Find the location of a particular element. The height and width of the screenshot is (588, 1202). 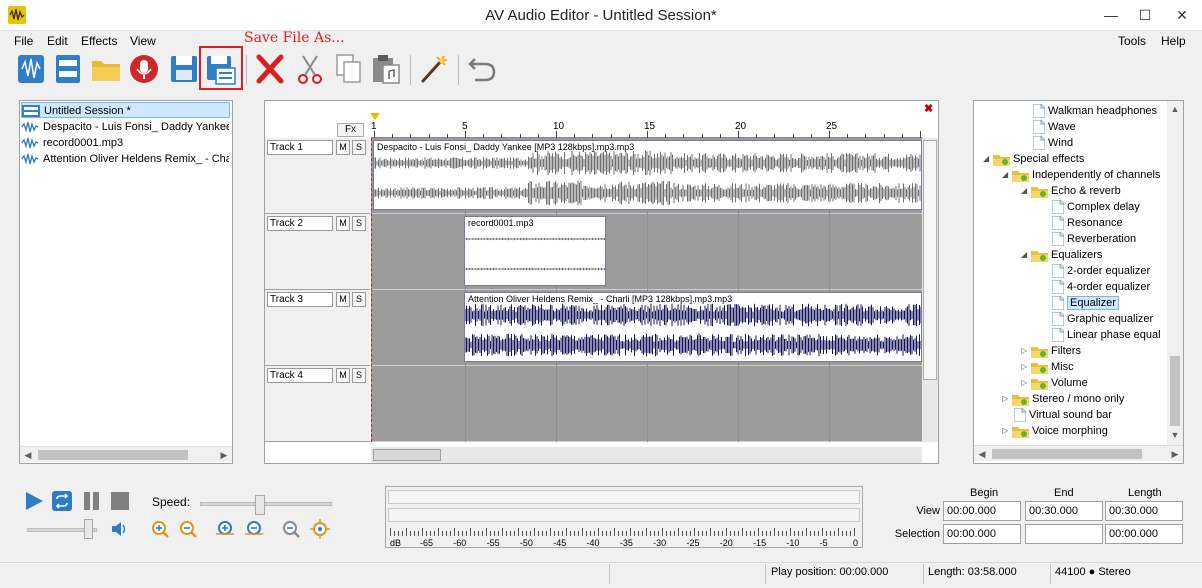

track-name-field: Track 4 is located at coordinates (300, 375).